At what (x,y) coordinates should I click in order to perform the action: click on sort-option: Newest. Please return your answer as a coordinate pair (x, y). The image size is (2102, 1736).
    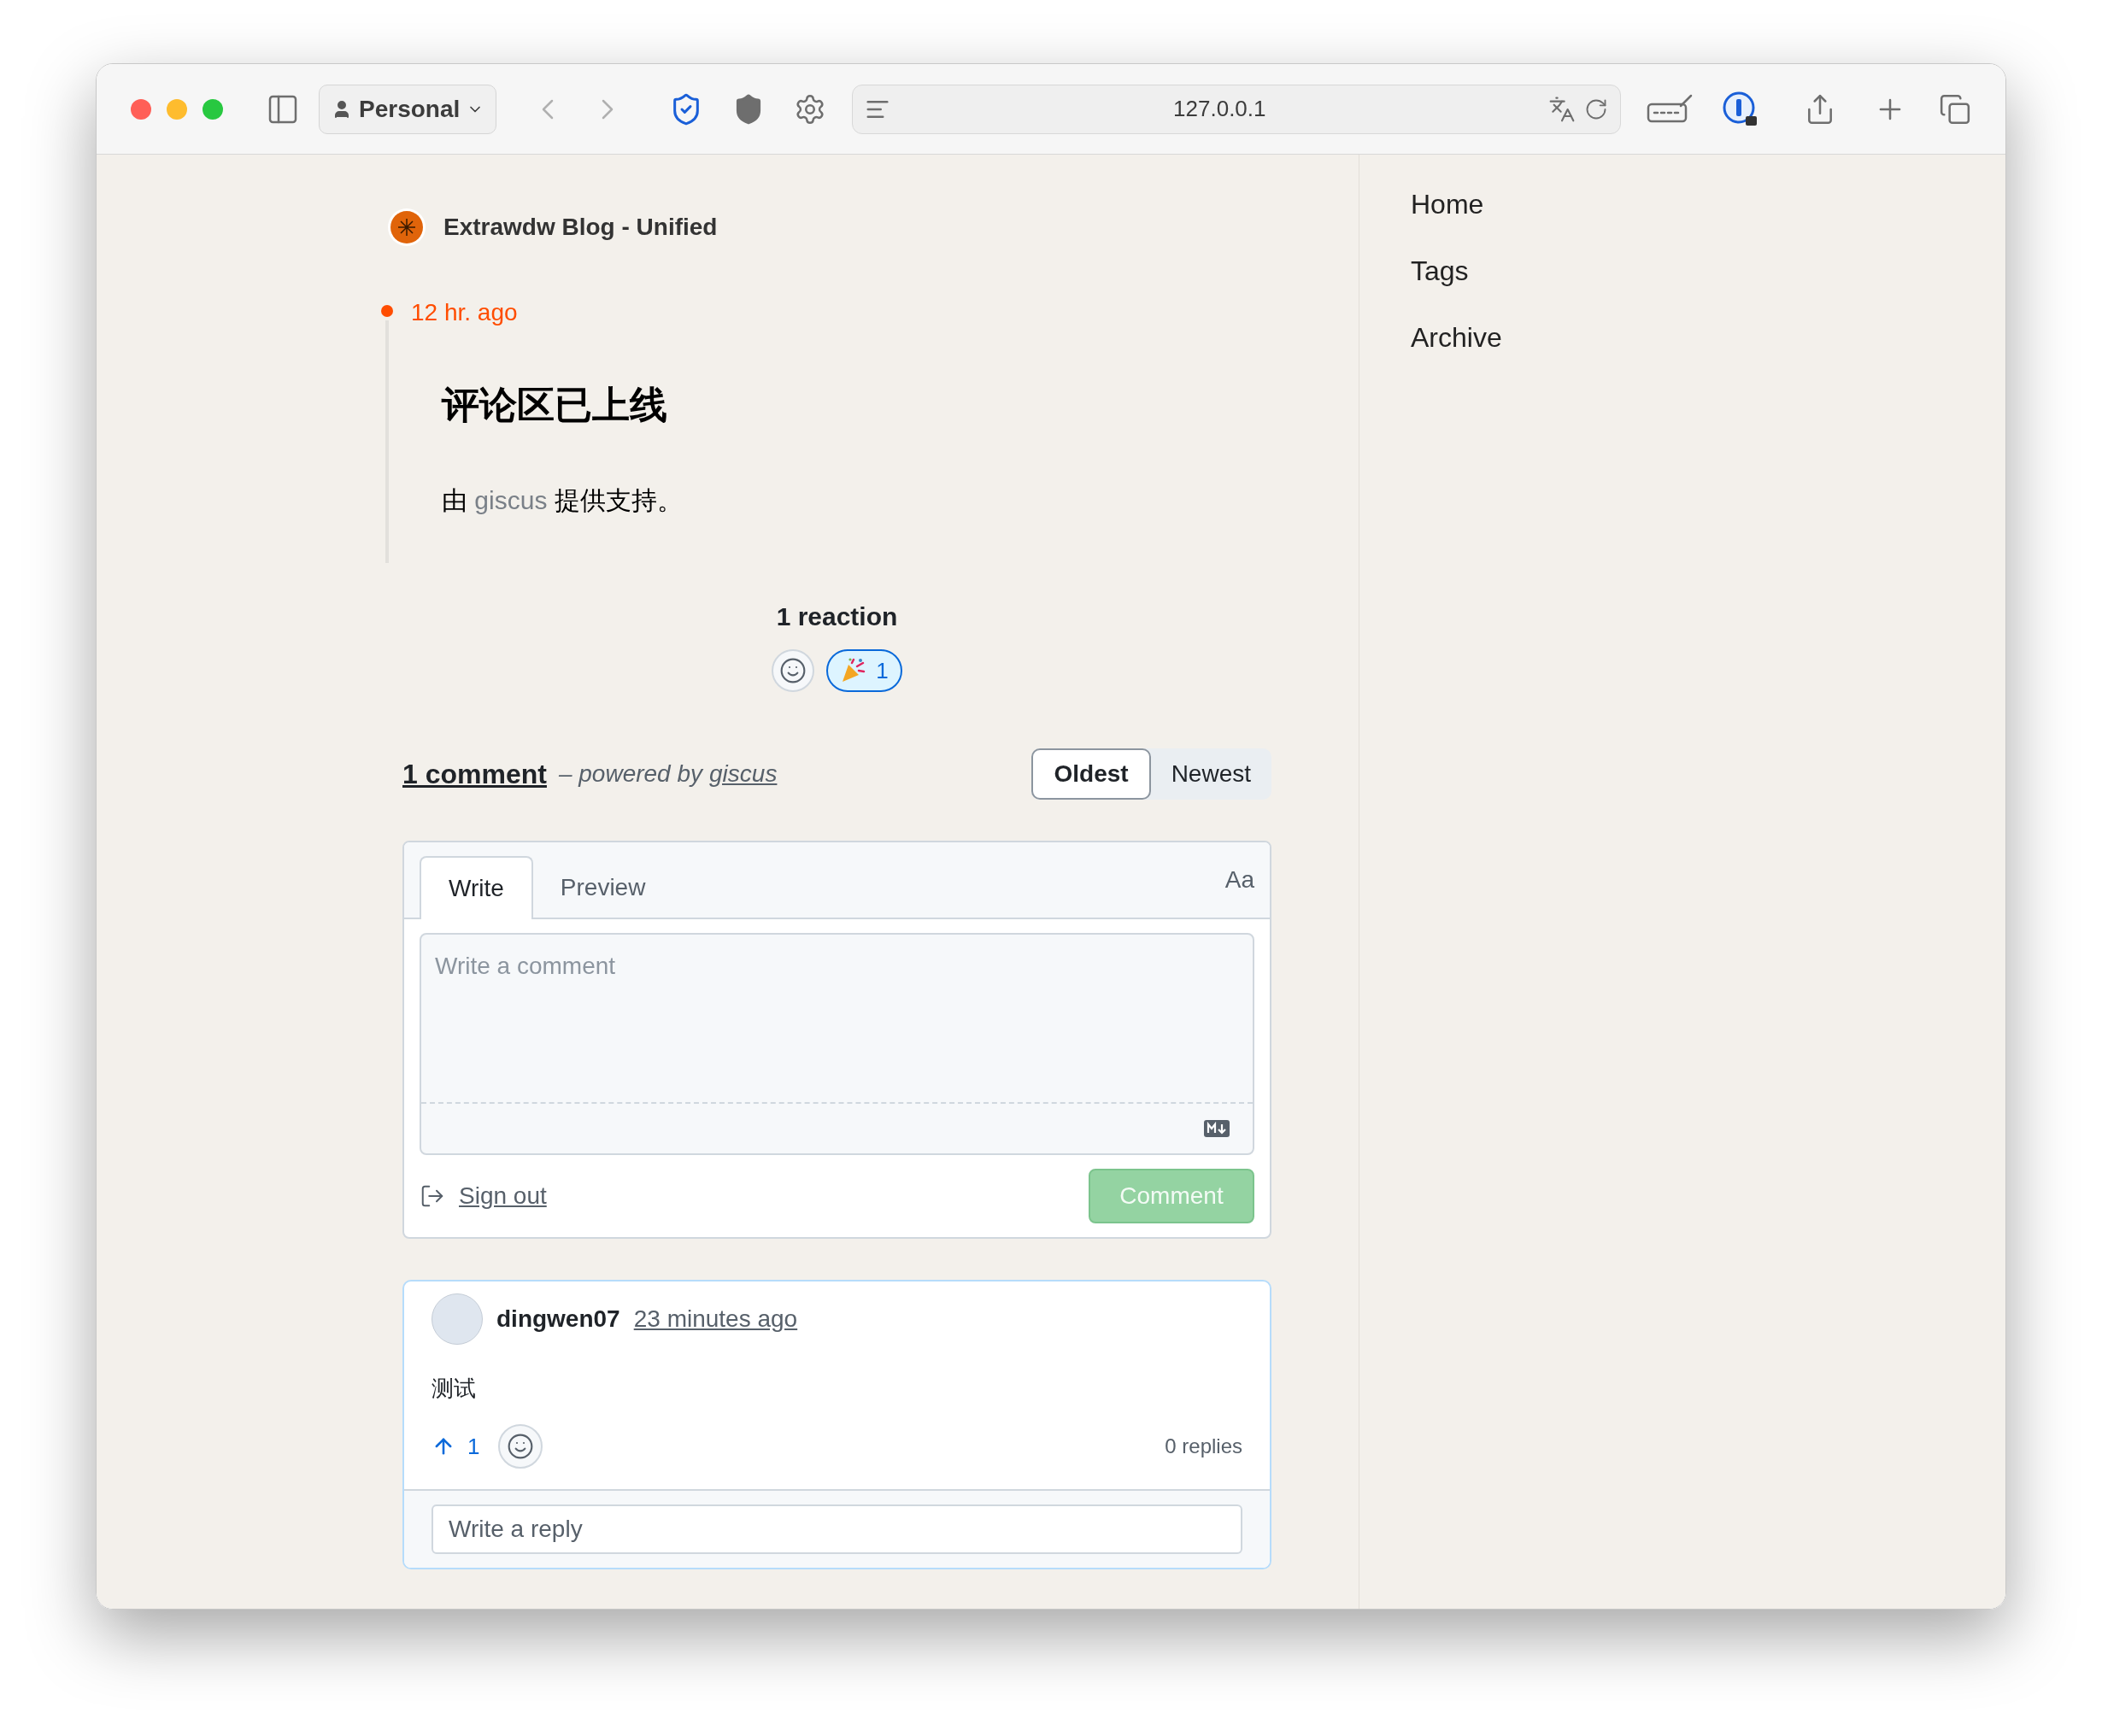
    Looking at the image, I should click on (1210, 774).